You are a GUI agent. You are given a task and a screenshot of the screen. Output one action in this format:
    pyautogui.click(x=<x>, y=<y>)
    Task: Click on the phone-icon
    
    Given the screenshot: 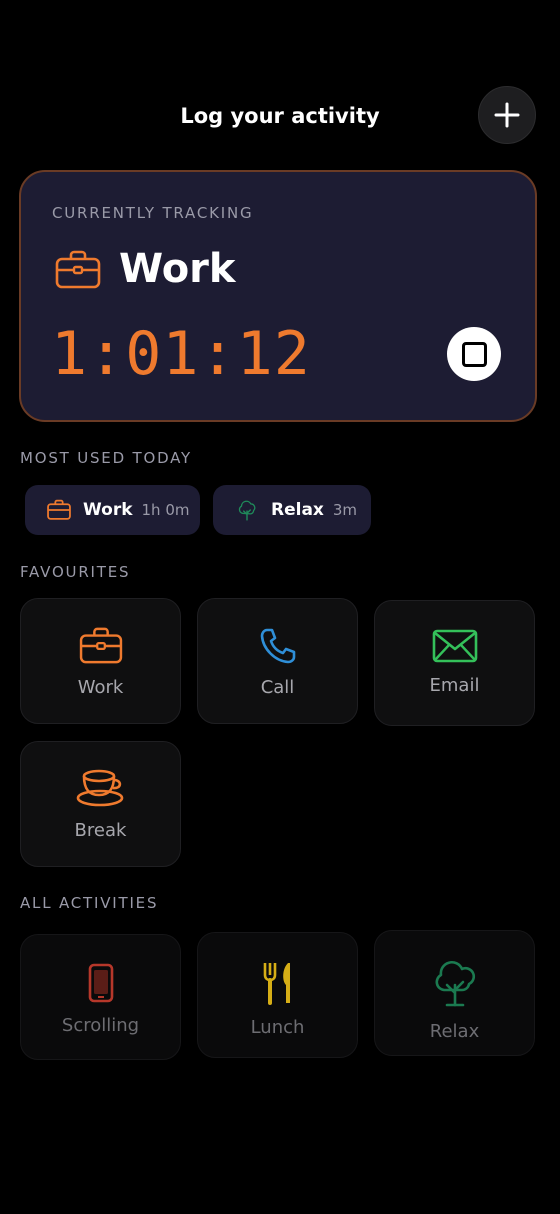 What is the action you would take?
    pyautogui.click(x=277, y=646)
    